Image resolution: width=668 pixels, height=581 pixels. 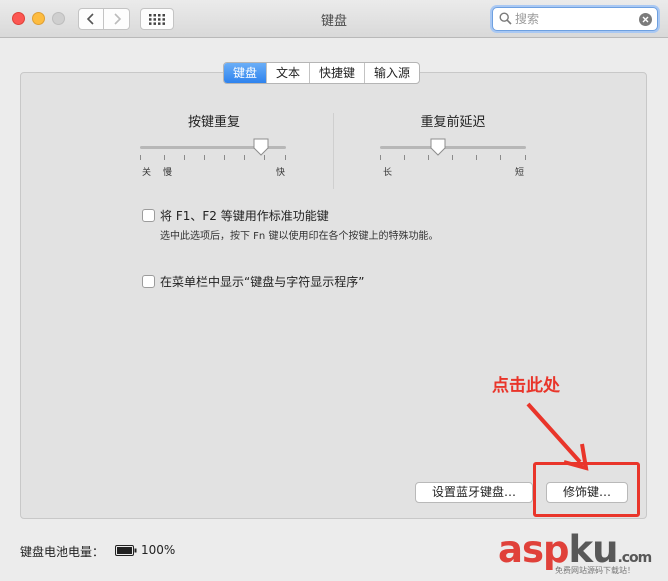 What do you see at coordinates (453, 122) in the screenshot?
I see `delay-repeat-title: 重复前延迟` at bounding box center [453, 122].